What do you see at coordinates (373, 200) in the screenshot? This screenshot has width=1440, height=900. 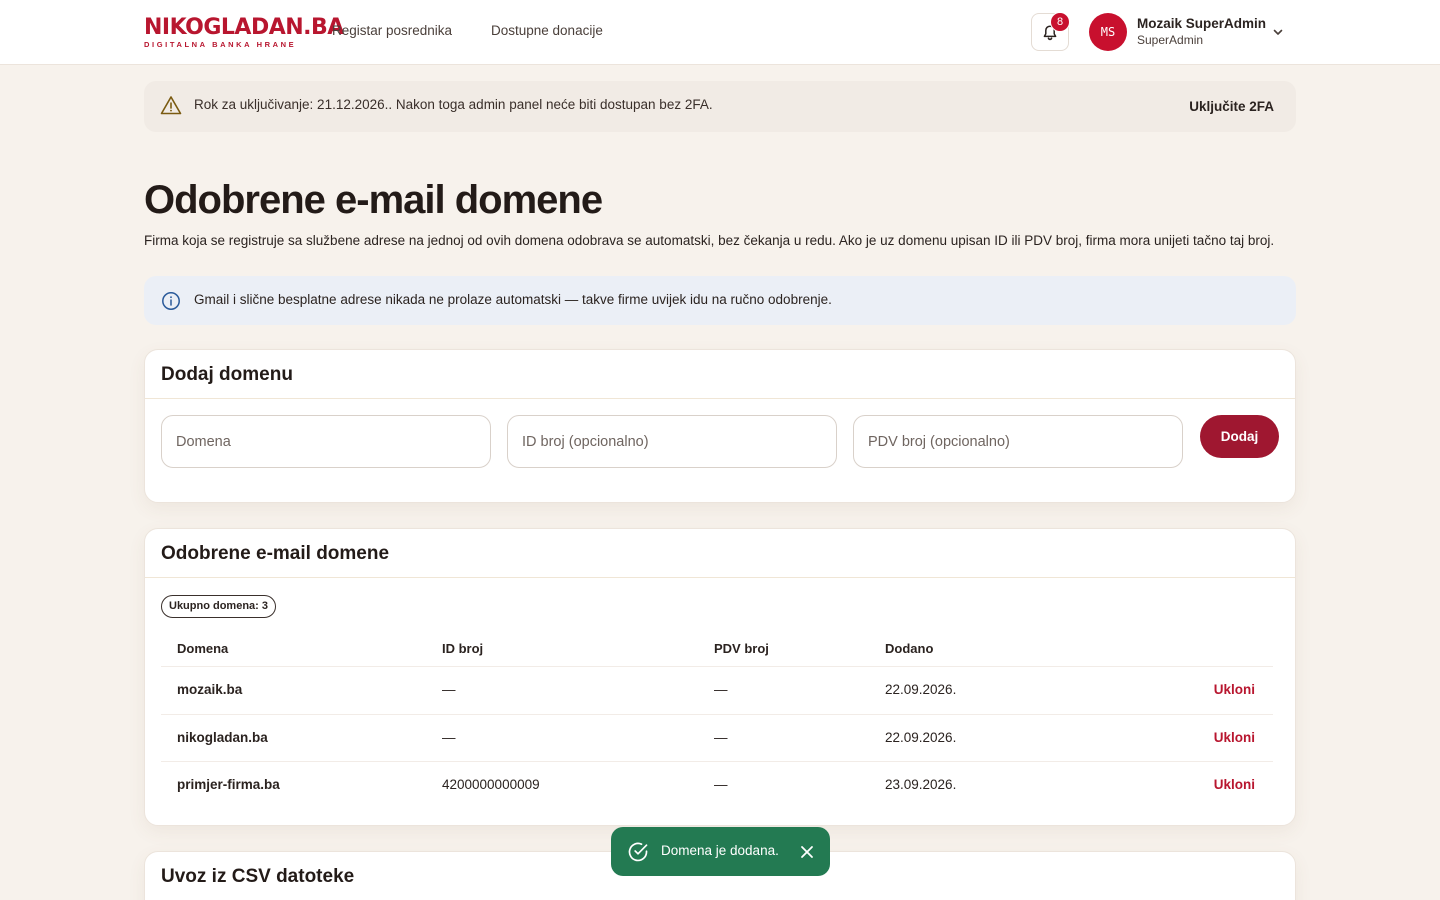 I see `page-title: Odobrene e-mail domene` at bounding box center [373, 200].